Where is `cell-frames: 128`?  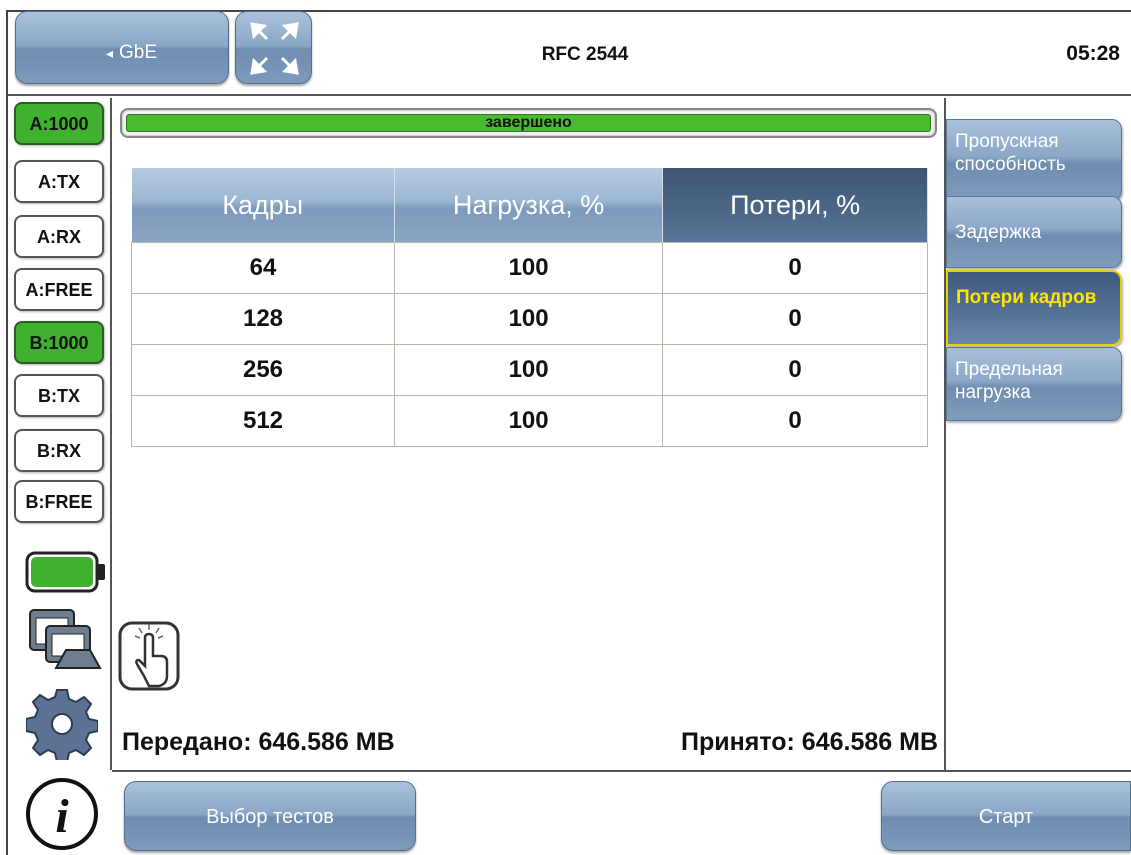 cell-frames: 128 is located at coordinates (263, 319).